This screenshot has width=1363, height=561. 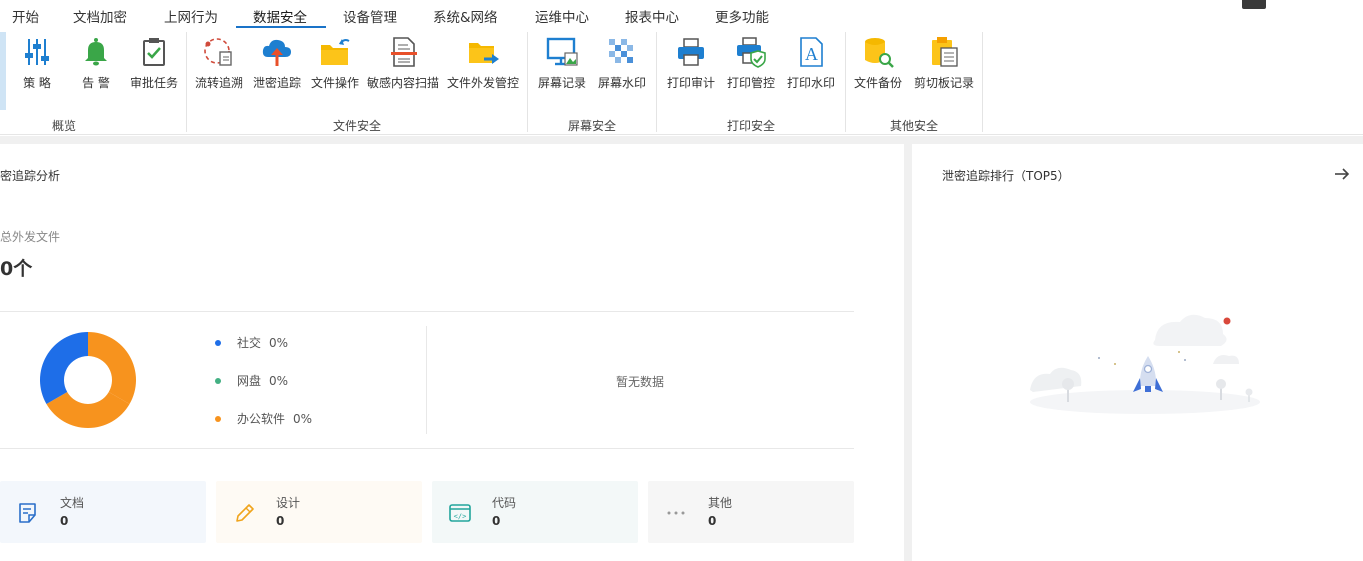 What do you see at coordinates (191, 16) in the screenshot?
I see `tab-internet-behavior: 上网行为` at bounding box center [191, 16].